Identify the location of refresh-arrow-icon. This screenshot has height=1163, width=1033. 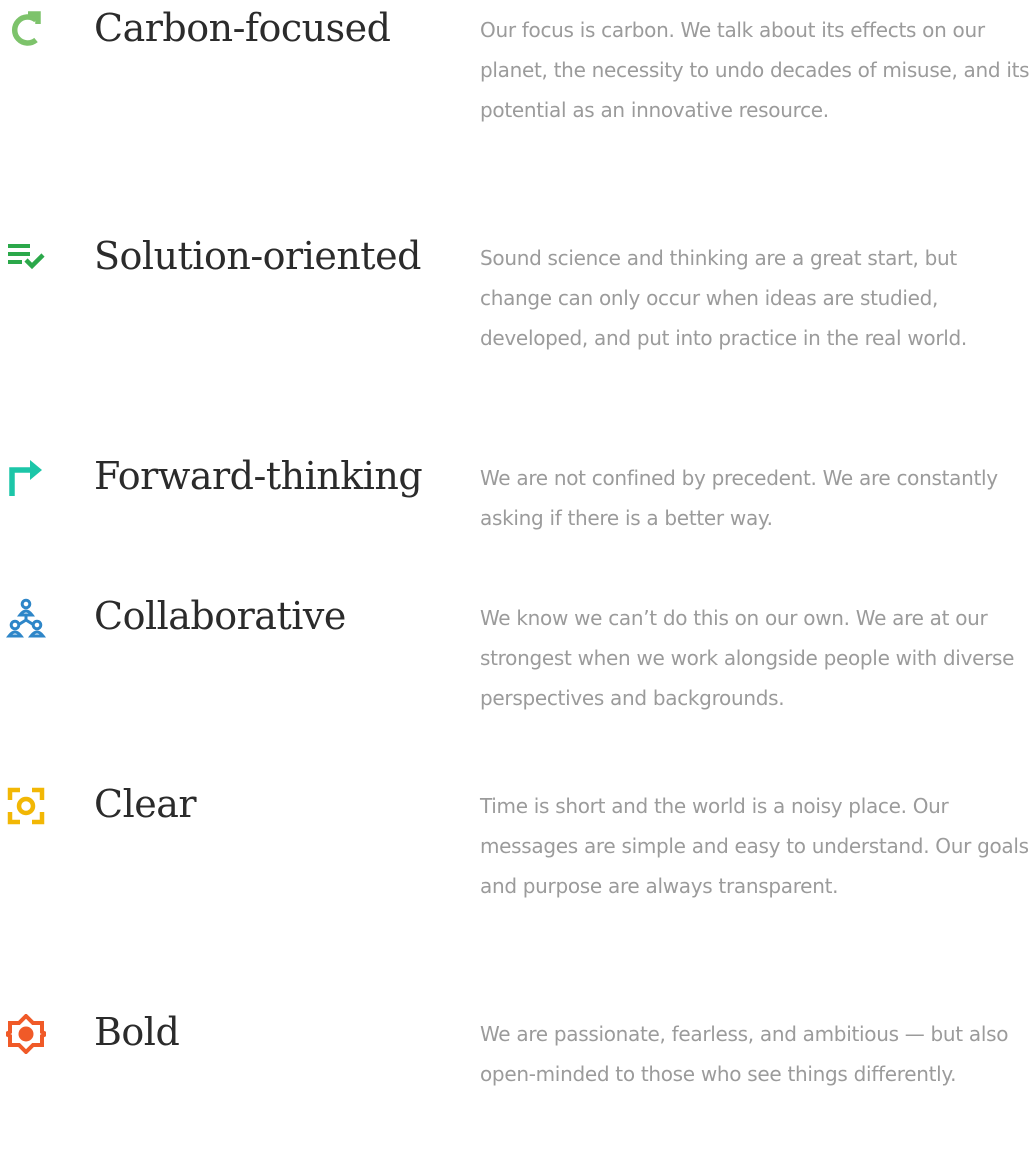
(26, 30).